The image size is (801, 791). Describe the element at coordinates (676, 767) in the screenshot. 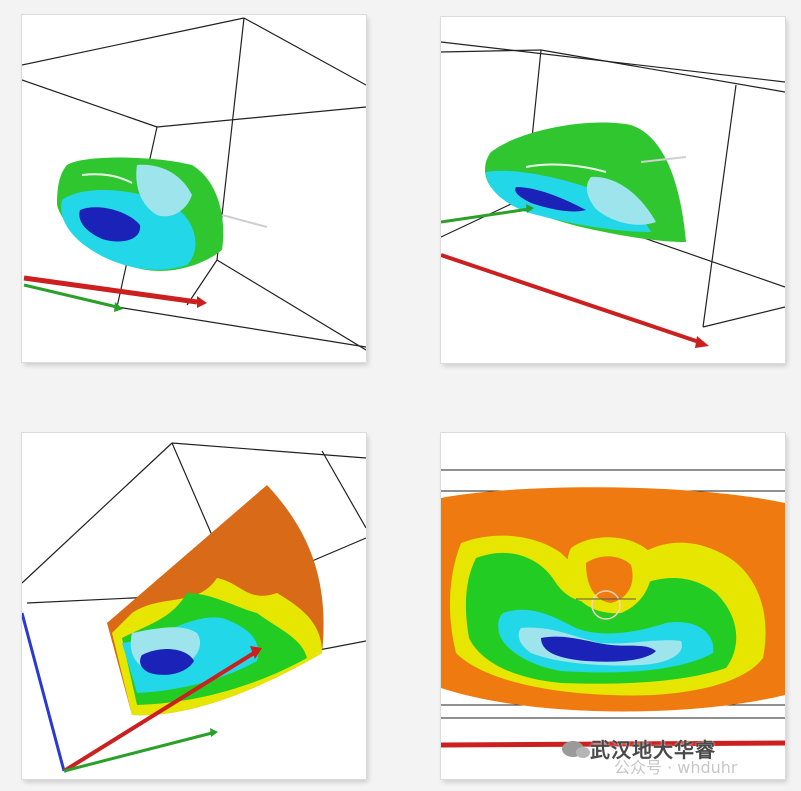

I see `watermark-handle: 公众号 · whduhr` at that location.